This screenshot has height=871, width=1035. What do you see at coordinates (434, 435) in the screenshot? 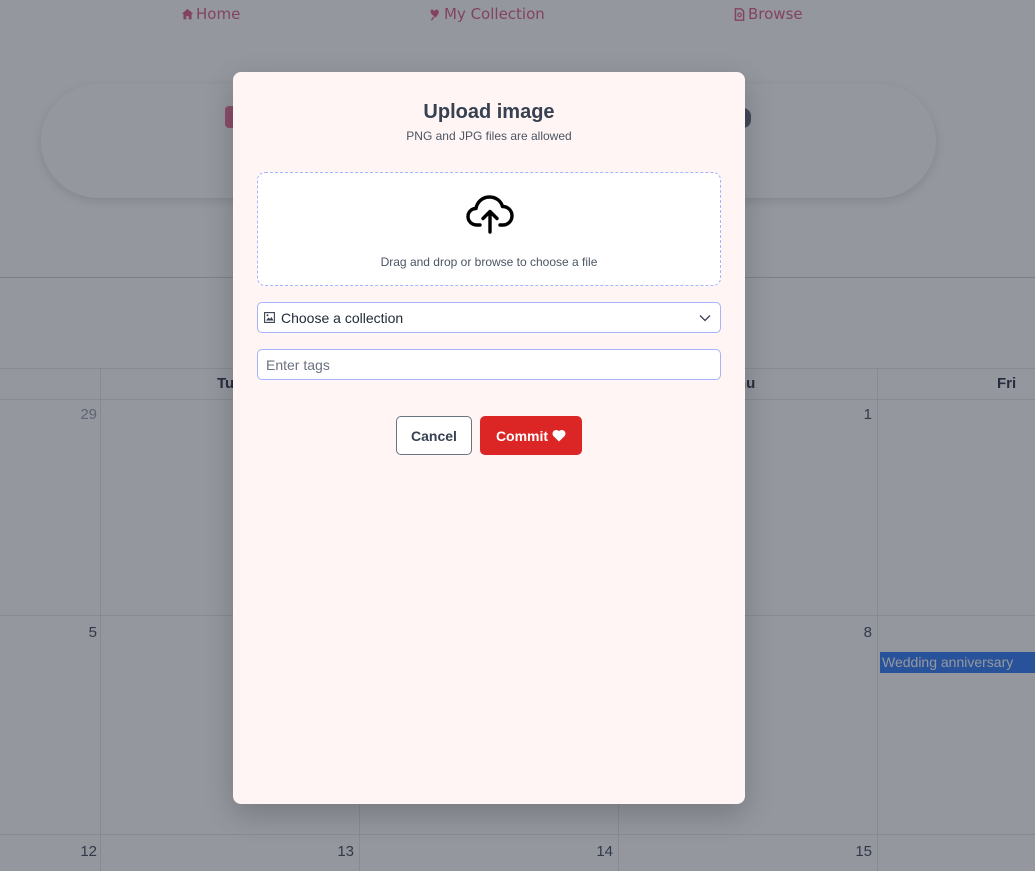
I see `cancel-button: Cancel` at bounding box center [434, 435].